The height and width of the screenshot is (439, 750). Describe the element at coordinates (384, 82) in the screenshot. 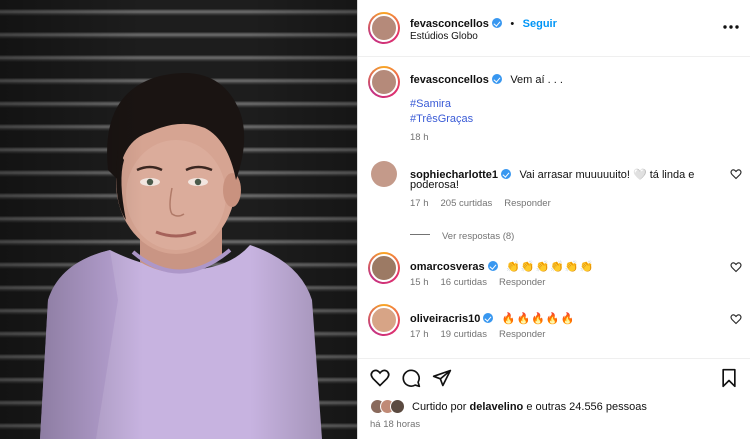

I see `caption-author-avatar` at that location.